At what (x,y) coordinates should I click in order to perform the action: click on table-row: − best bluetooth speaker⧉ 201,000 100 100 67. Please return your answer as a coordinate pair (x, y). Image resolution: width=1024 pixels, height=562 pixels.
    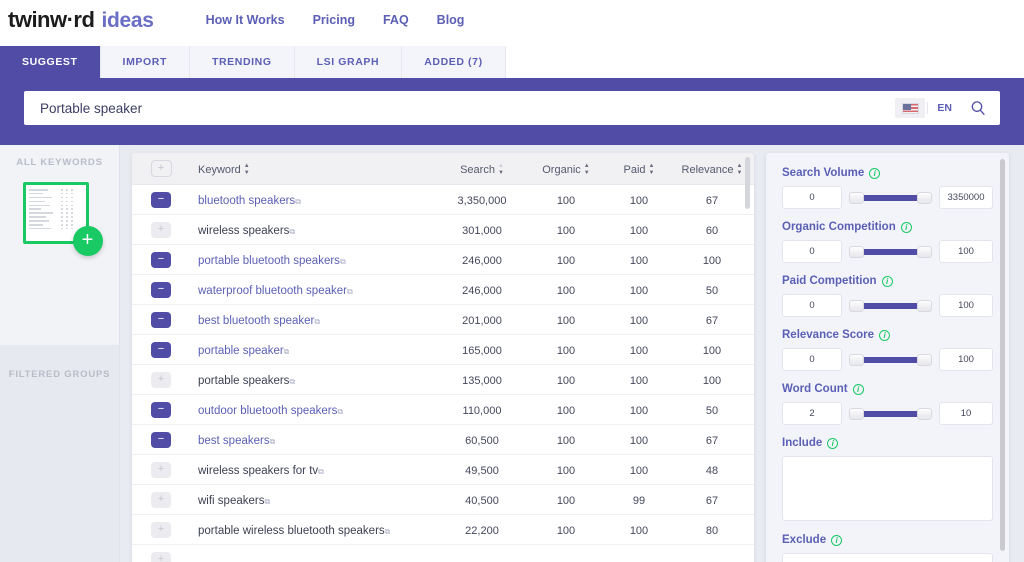
    Looking at the image, I should click on (443, 320).